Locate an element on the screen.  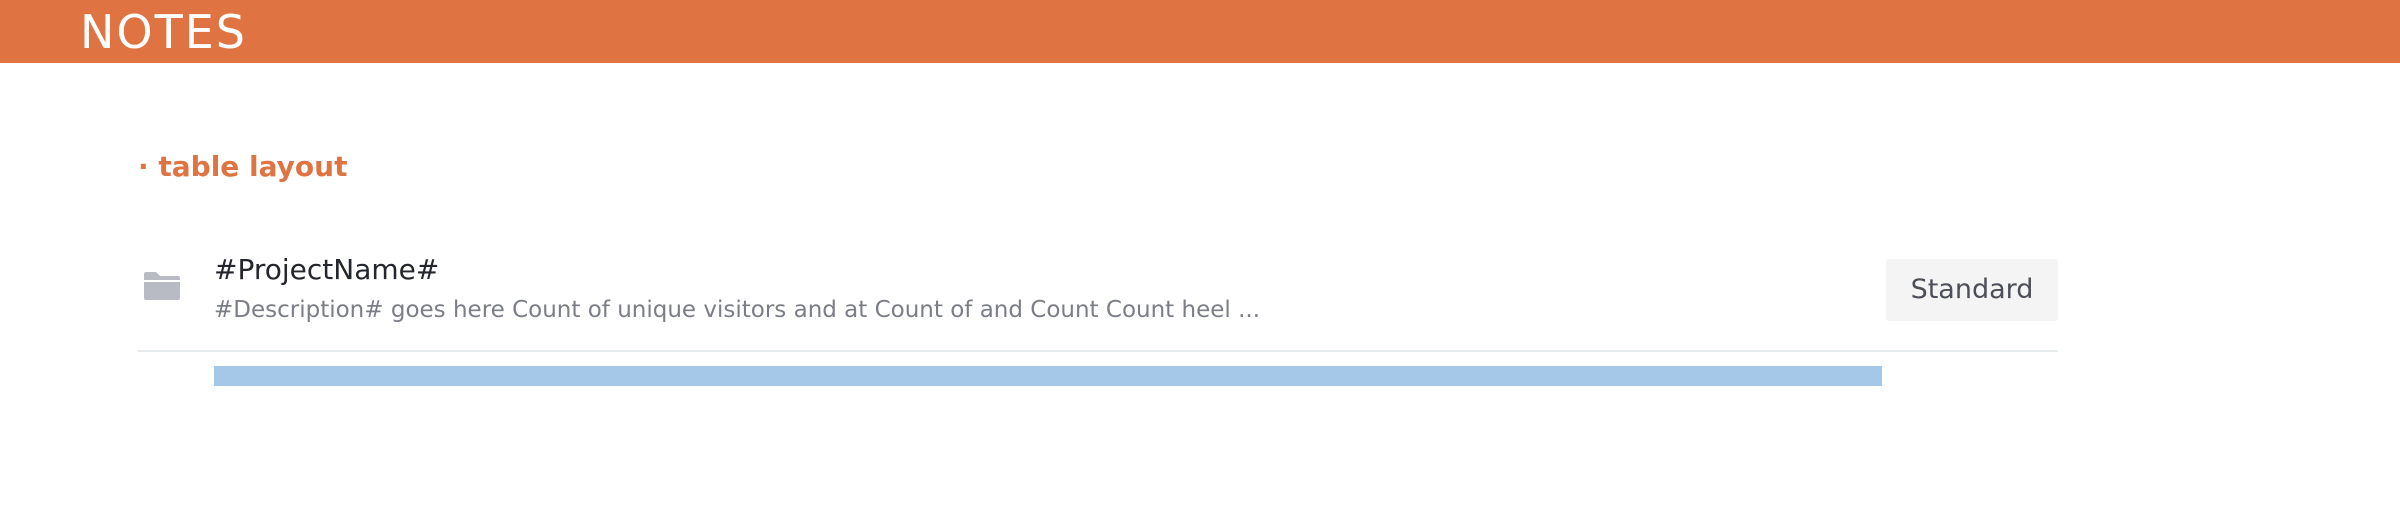
page-title: NOTES is located at coordinates (163, 32).